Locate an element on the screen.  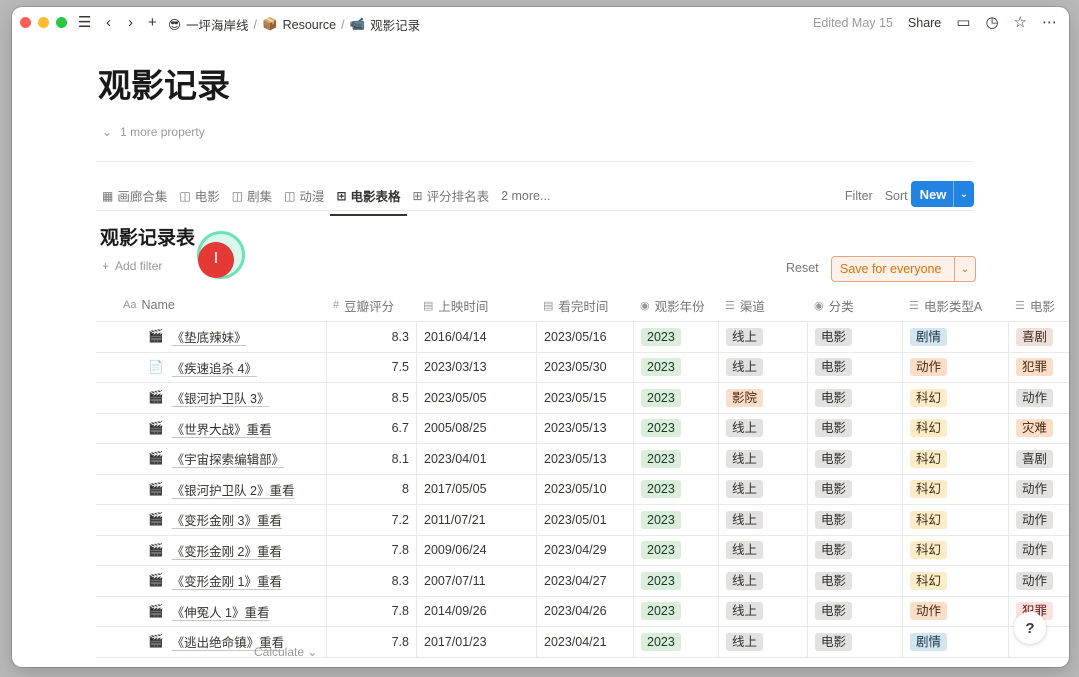
name-cell: 🎬 《垫底辣妹》 is located at coordinates (211, 337).